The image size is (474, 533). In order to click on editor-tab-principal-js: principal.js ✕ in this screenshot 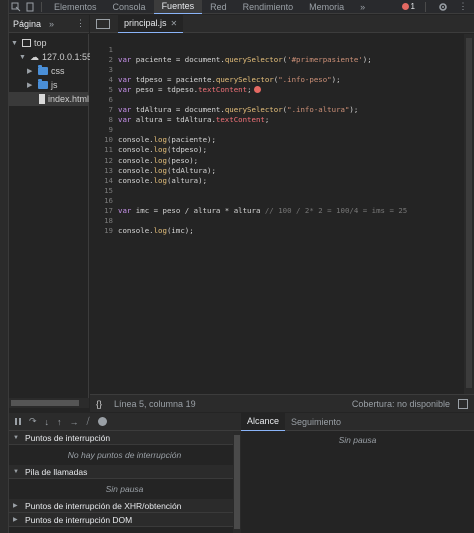, I will do `click(151, 23)`.